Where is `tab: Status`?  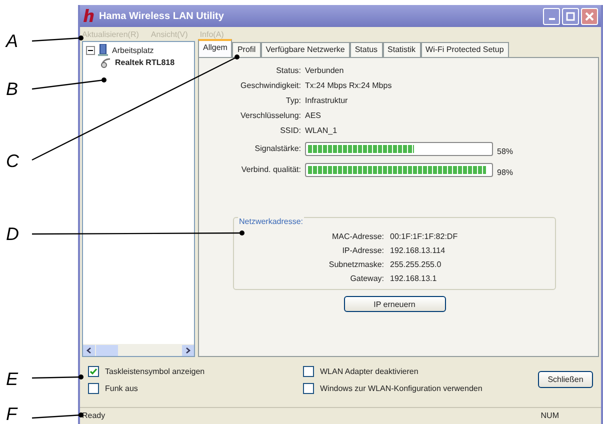
tab: Status is located at coordinates (366, 49).